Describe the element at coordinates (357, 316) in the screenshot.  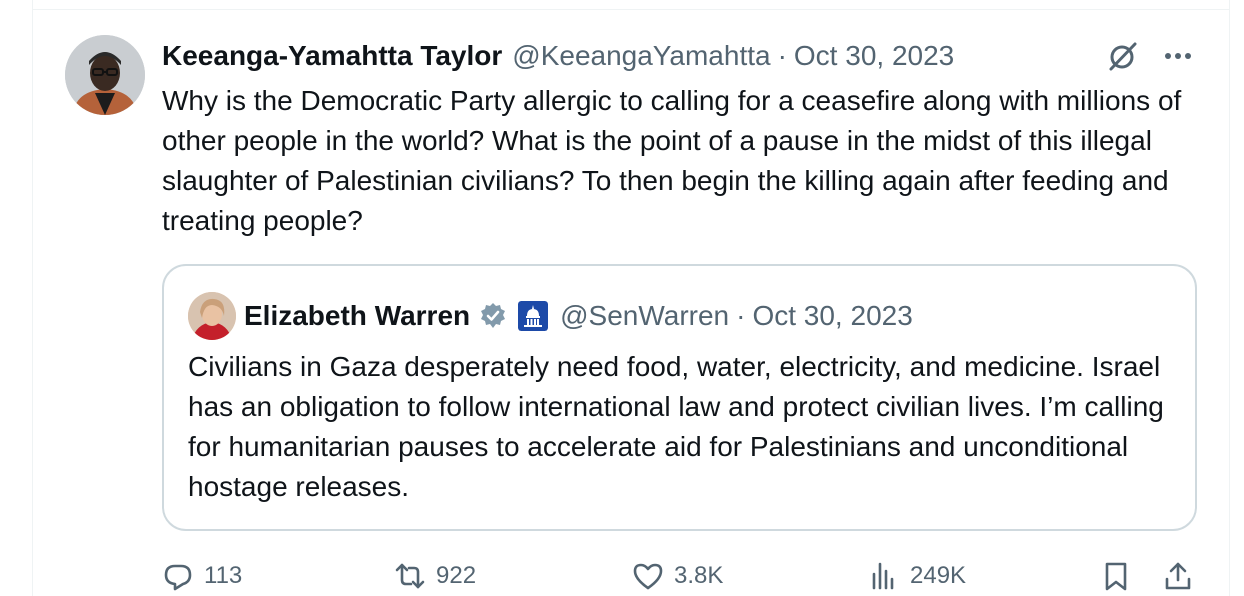
I see `quoted-author-name: Elizabeth Warren` at that location.